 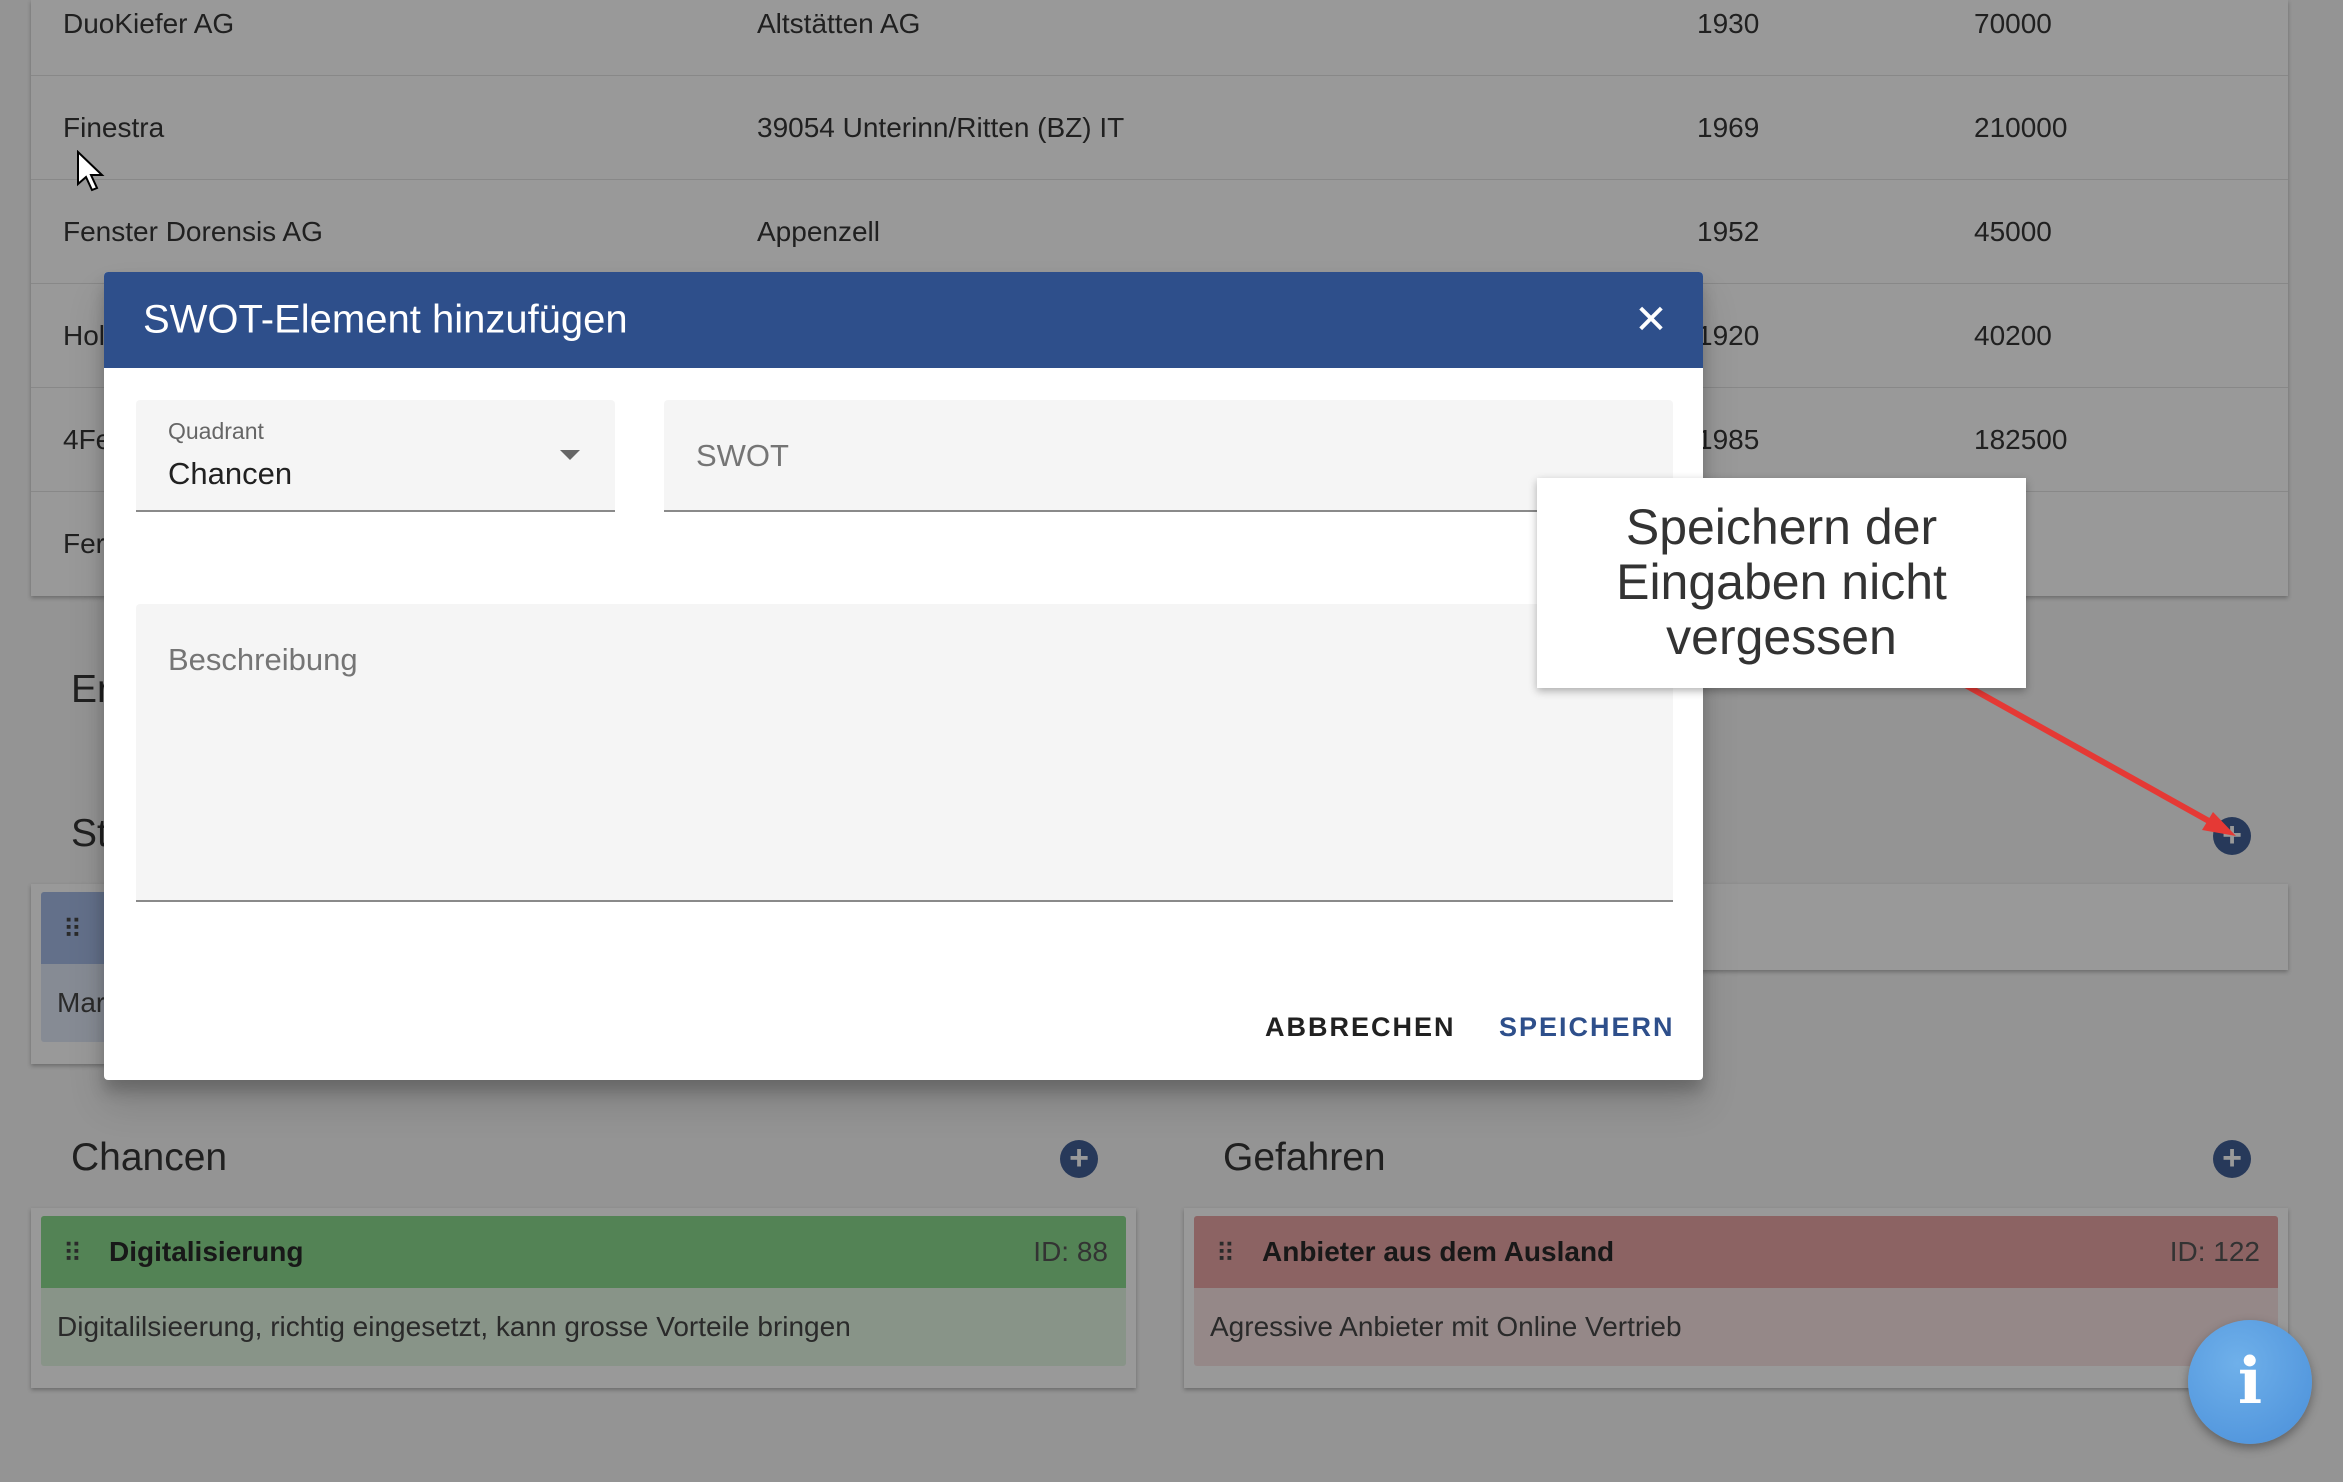 I want to click on tooltip-line: Eingaben nicht, so click(x=1781, y=582).